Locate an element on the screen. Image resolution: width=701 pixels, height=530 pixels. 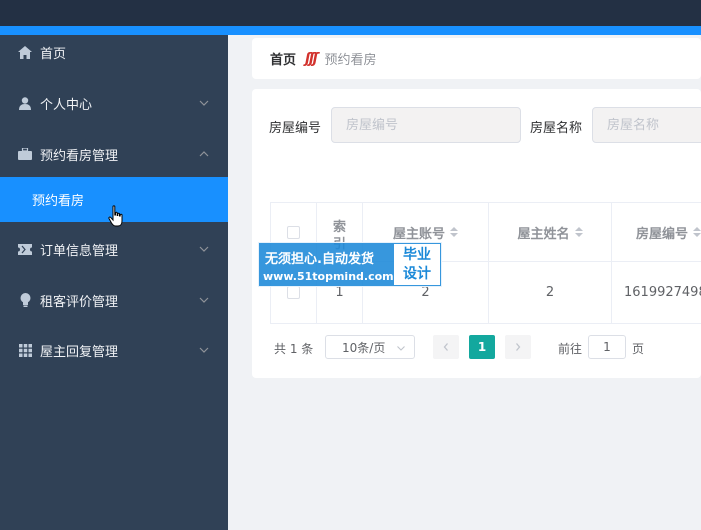
sidebar-item-tenant-review-mgmt: 租客评价管理 is located at coordinates (114, 300).